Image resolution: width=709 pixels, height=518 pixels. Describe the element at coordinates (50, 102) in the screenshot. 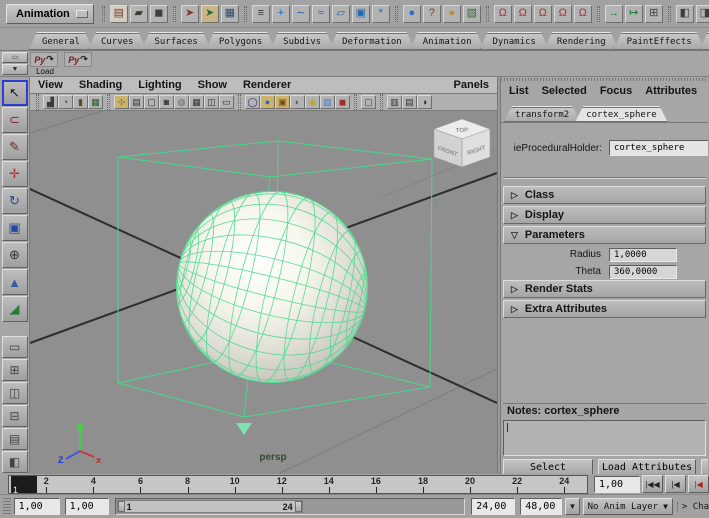

I see `select-camera-icon: ▟` at that location.